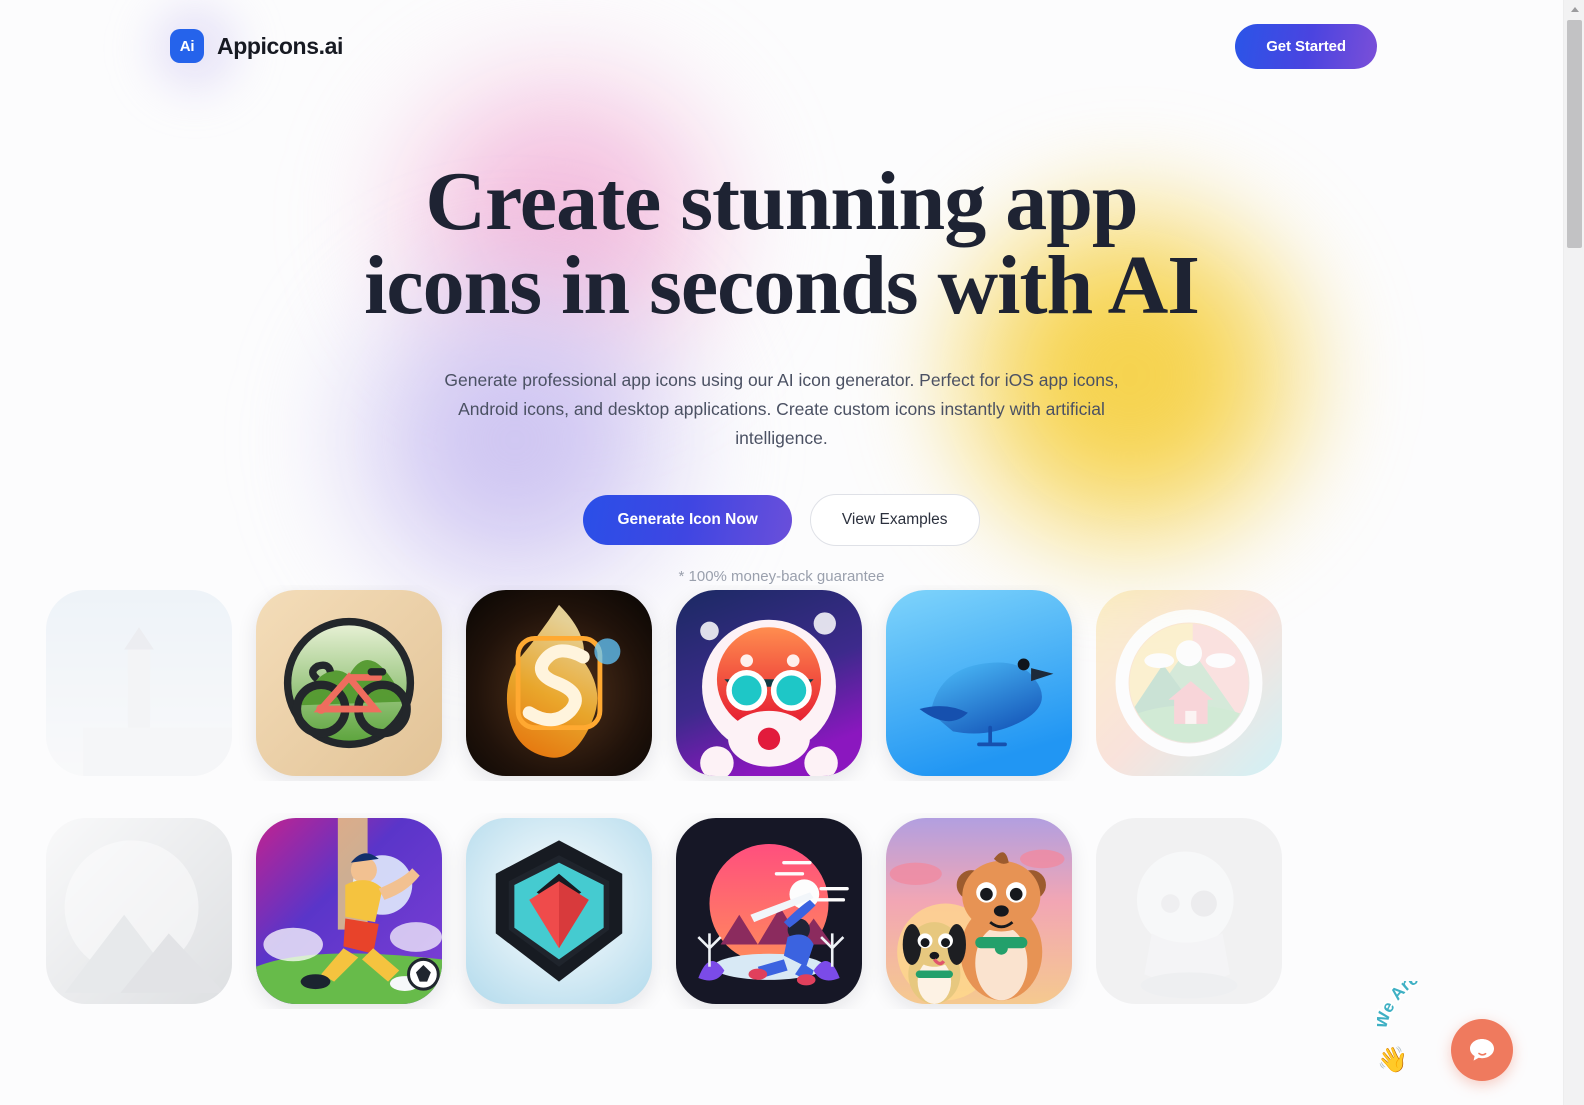  What do you see at coordinates (187, 46) in the screenshot?
I see `appicons-ai-logo-icon: Ai` at bounding box center [187, 46].